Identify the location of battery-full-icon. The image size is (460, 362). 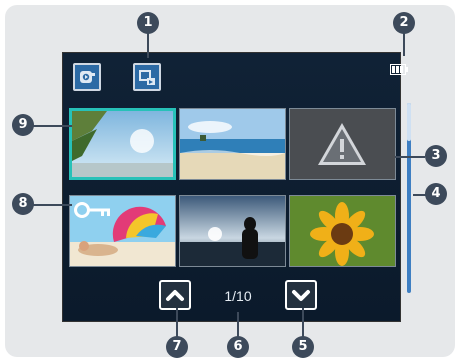
(399, 69).